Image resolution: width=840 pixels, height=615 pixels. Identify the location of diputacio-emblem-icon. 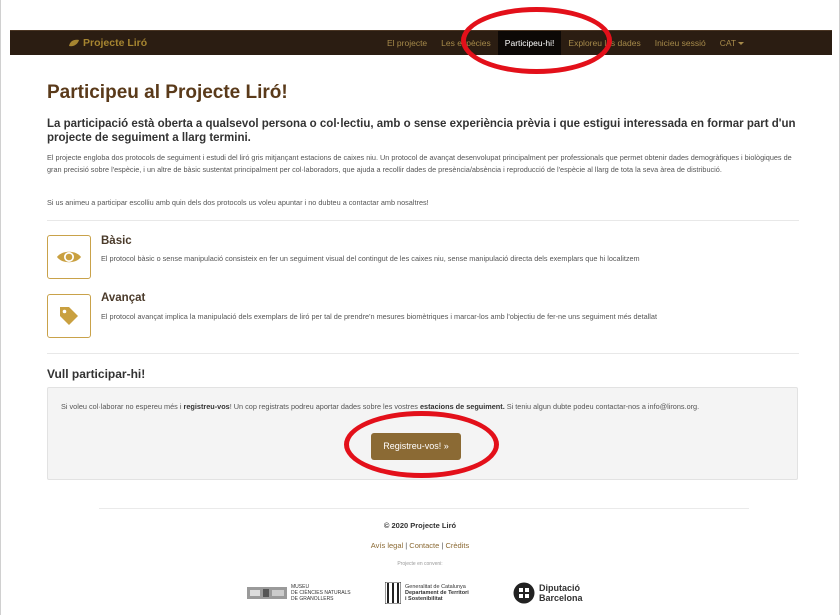
(524, 593).